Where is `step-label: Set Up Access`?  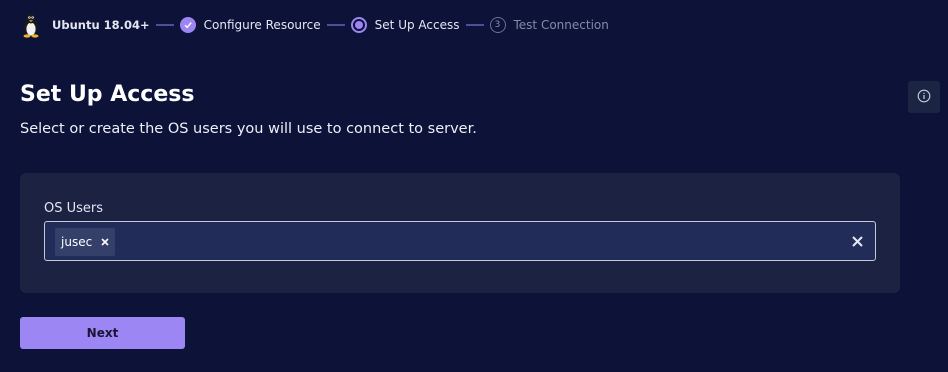 step-label: Set Up Access is located at coordinates (417, 25).